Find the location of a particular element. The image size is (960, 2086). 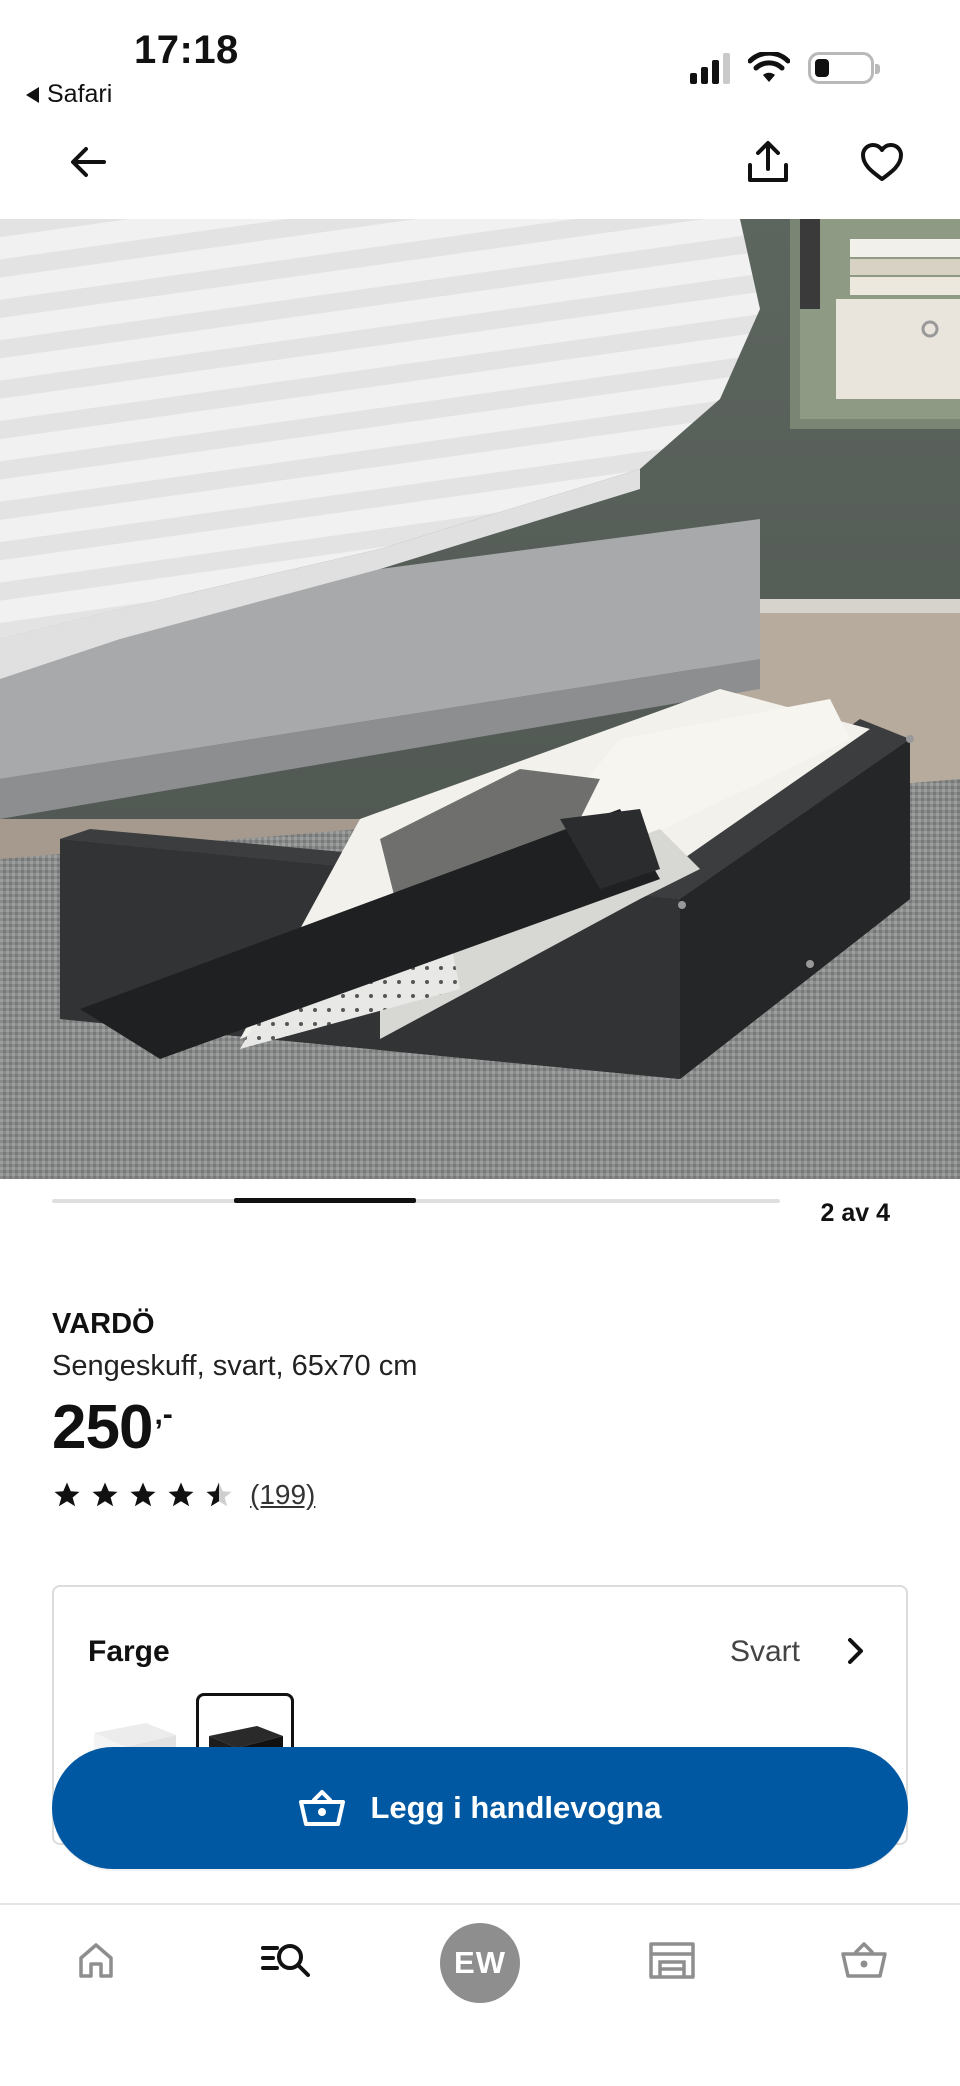

gallery-counter: 2 av 4 is located at coordinates (855, 1213).